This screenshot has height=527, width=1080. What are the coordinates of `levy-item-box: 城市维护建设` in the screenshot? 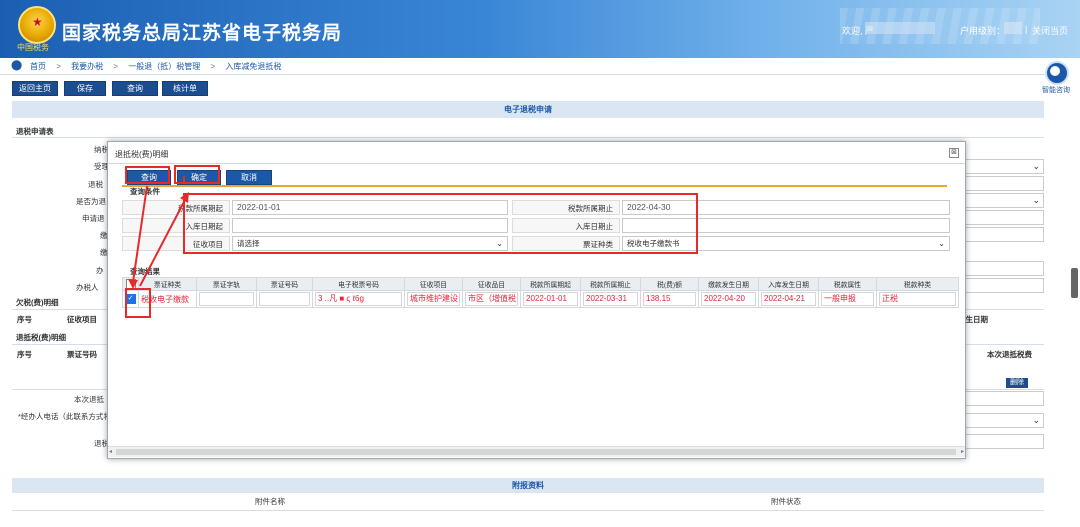 It's located at (433, 299).